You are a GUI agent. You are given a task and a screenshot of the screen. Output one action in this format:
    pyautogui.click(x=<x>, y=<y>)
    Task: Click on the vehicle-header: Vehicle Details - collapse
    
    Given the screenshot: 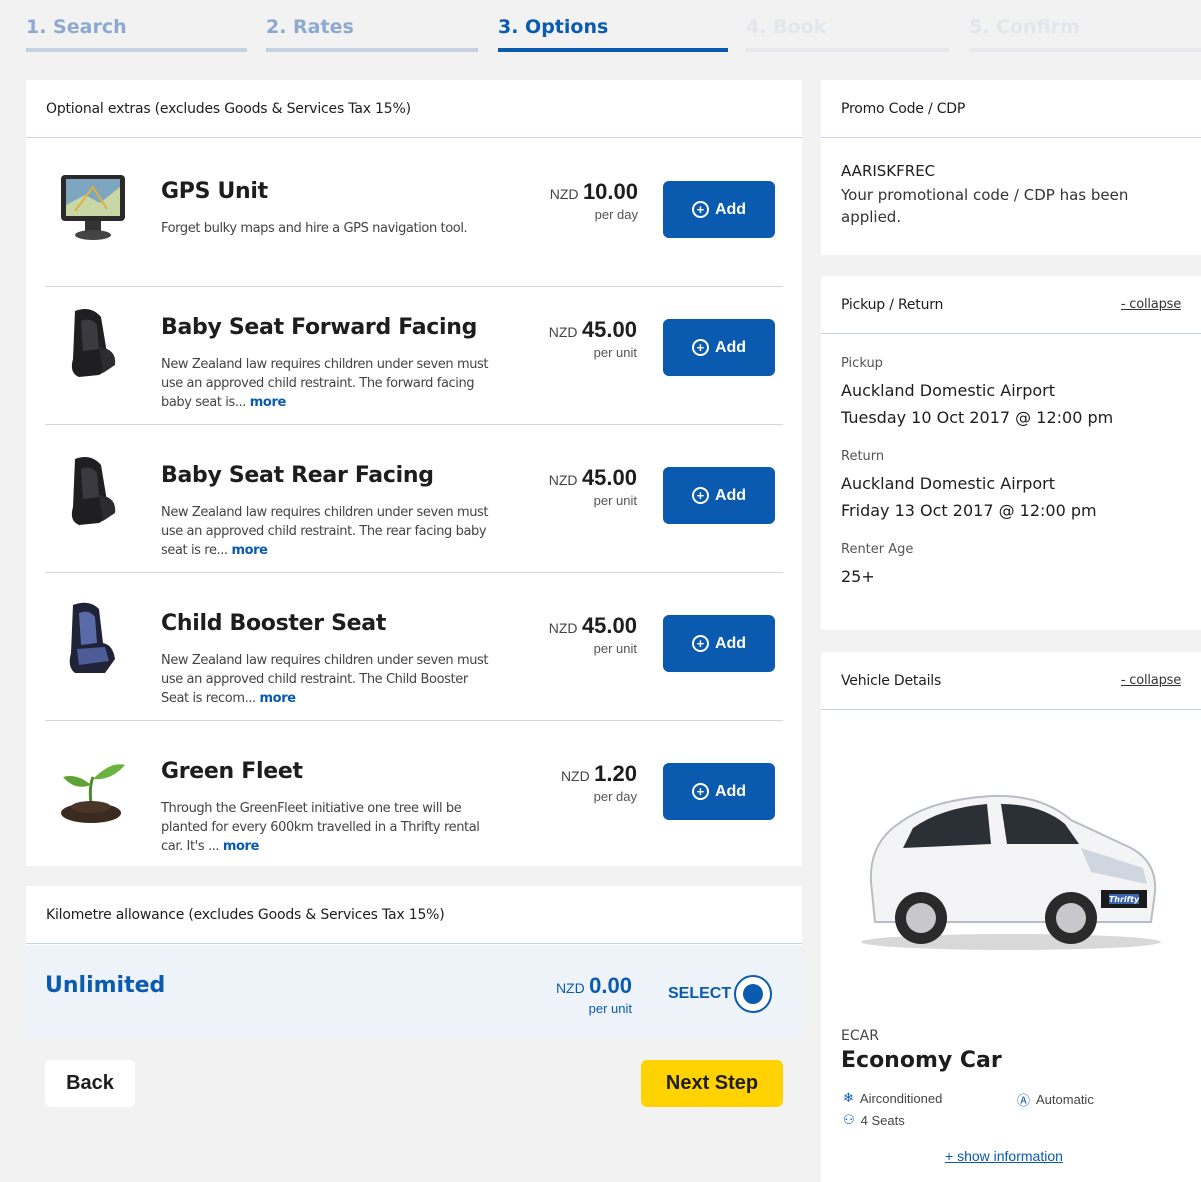 What is the action you would take?
    pyautogui.click(x=1011, y=681)
    